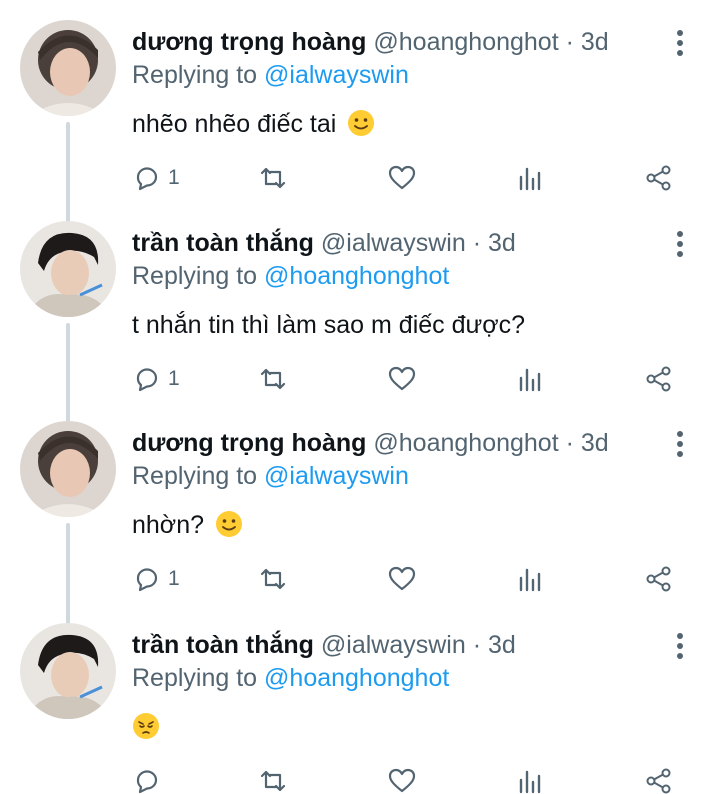 Image resolution: width=720 pixels, height=794 pixels. What do you see at coordinates (234, 124) in the screenshot?
I see `tweet-body: nhẽo nhẽo điếc tai` at bounding box center [234, 124].